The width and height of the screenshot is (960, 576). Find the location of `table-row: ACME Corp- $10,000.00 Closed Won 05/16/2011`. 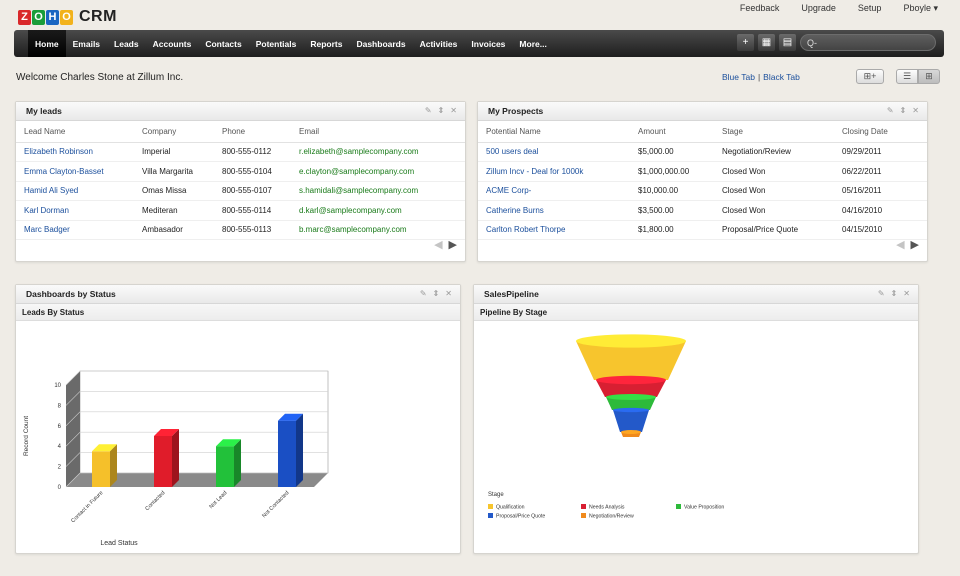

table-row: ACME Corp- $10,000.00 Closed Won 05/16/2011 is located at coordinates (702, 191).